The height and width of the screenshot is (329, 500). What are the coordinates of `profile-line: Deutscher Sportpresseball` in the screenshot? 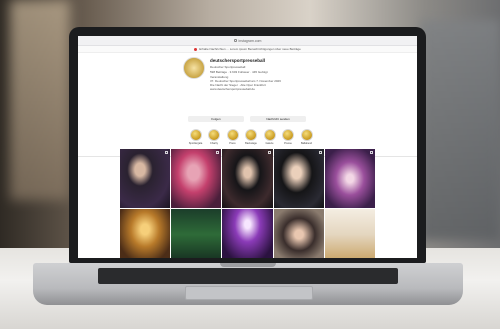 It's located at (228, 67).